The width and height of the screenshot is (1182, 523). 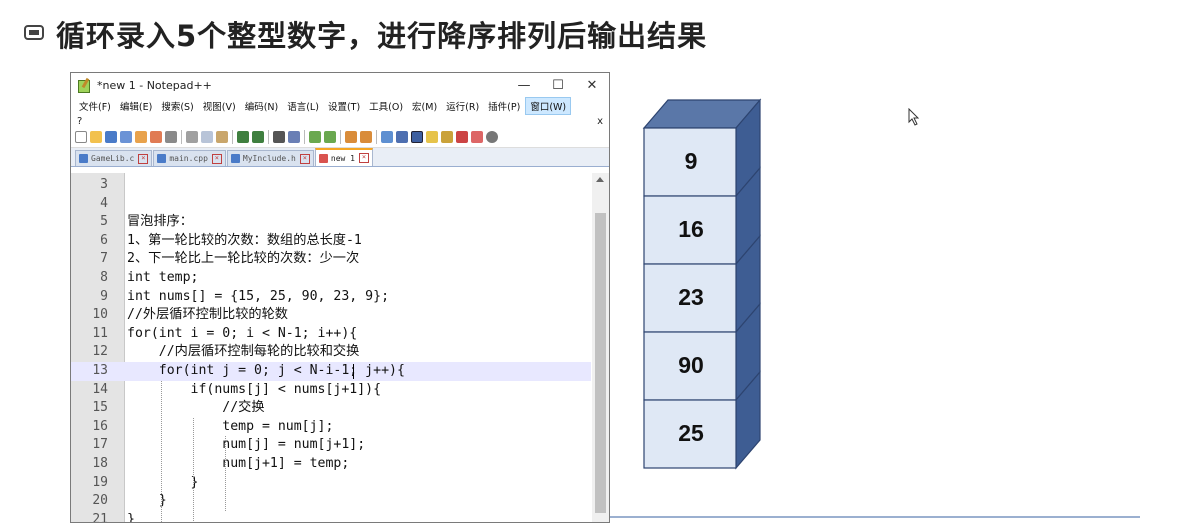 What do you see at coordinates (156, 137) in the screenshot?
I see `close-all-icon` at bounding box center [156, 137].